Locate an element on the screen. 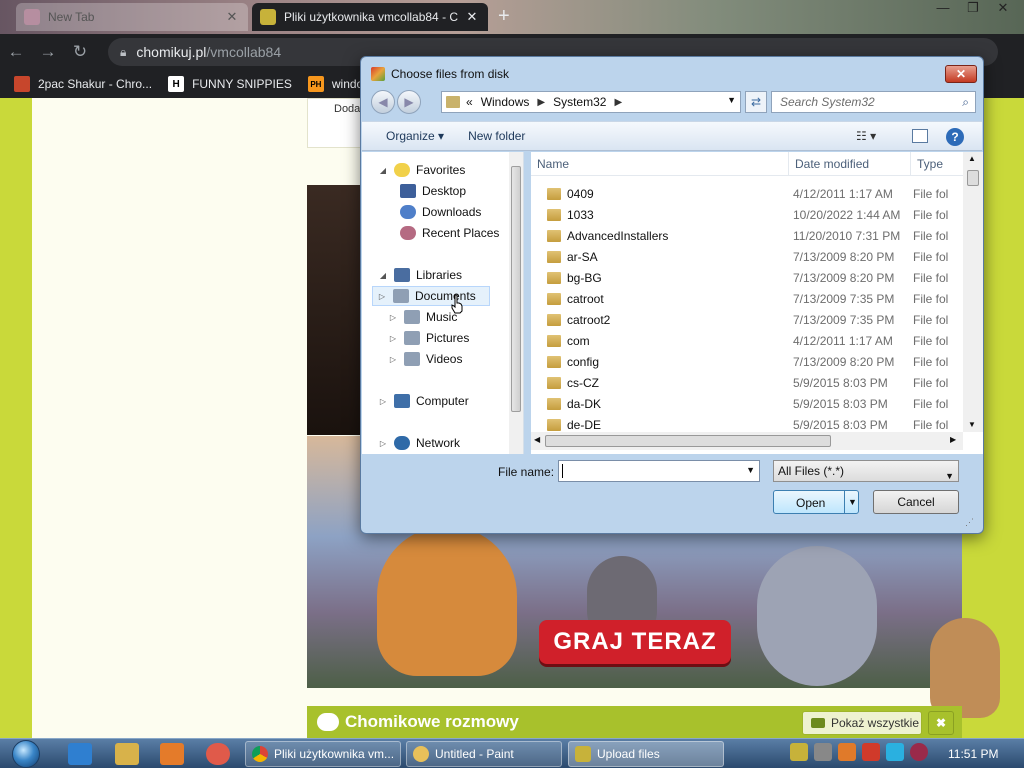 This screenshot has height=768, width=1024. tray-flag-icon is located at coordinates (871, 752).